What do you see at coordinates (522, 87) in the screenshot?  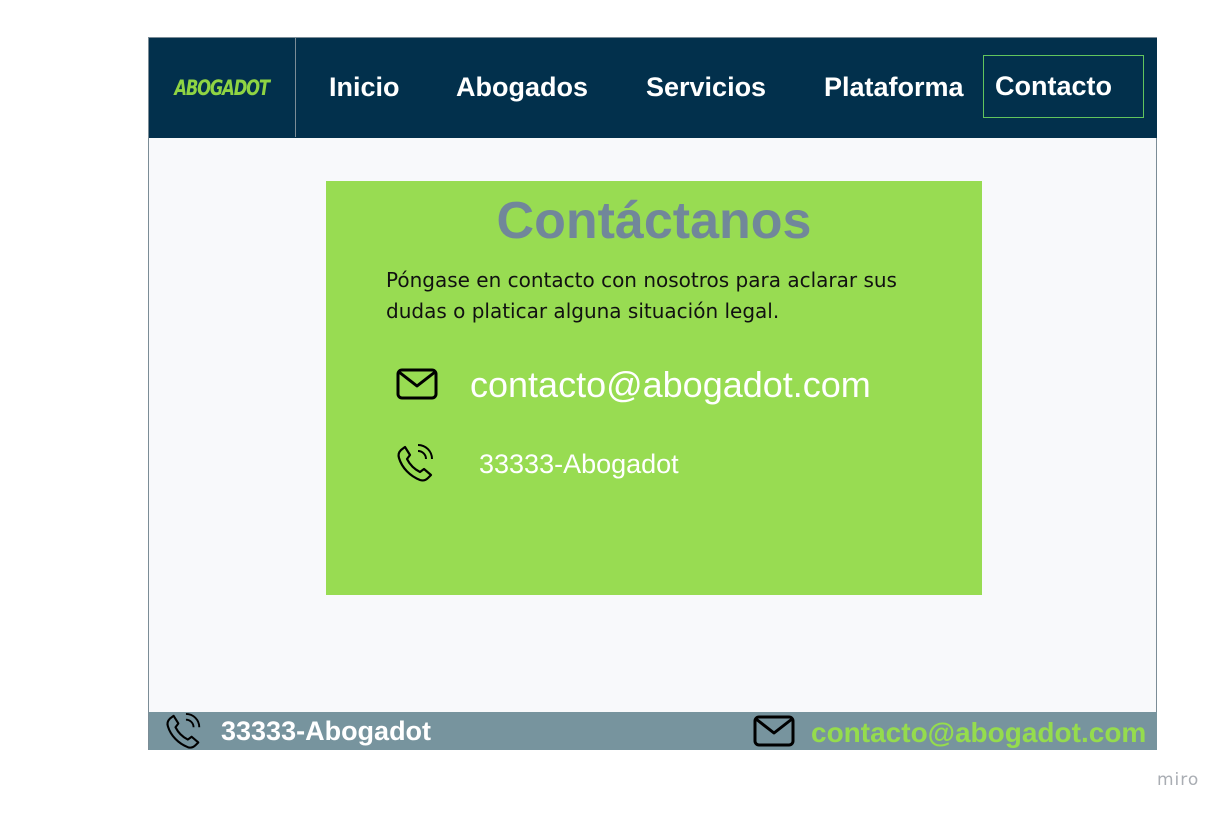 I see `nav-item-abogados: Abogados` at bounding box center [522, 87].